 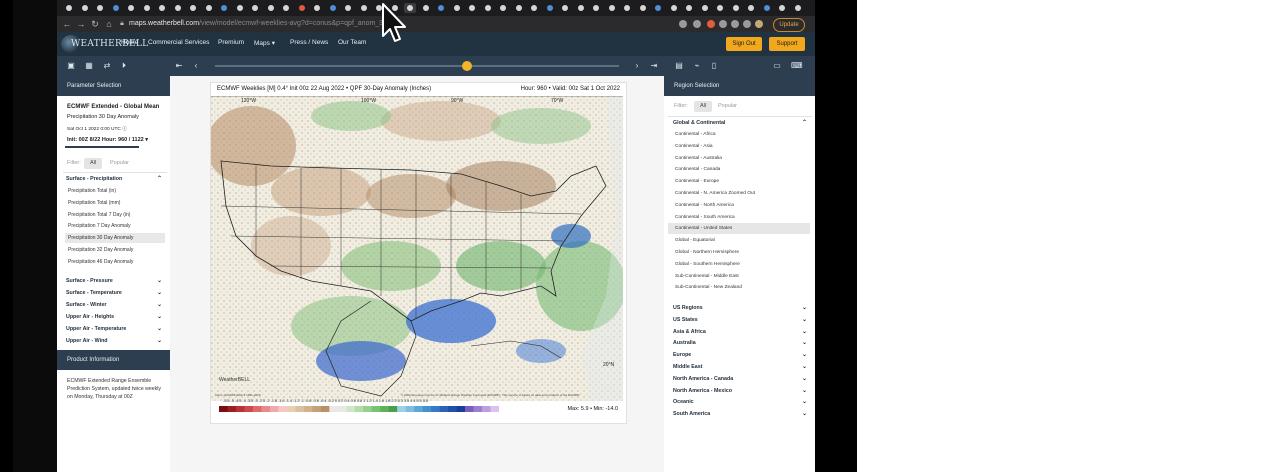 What do you see at coordinates (797, 66) in the screenshot?
I see `keyboard-icon: ⌨` at bounding box center [797, 66].